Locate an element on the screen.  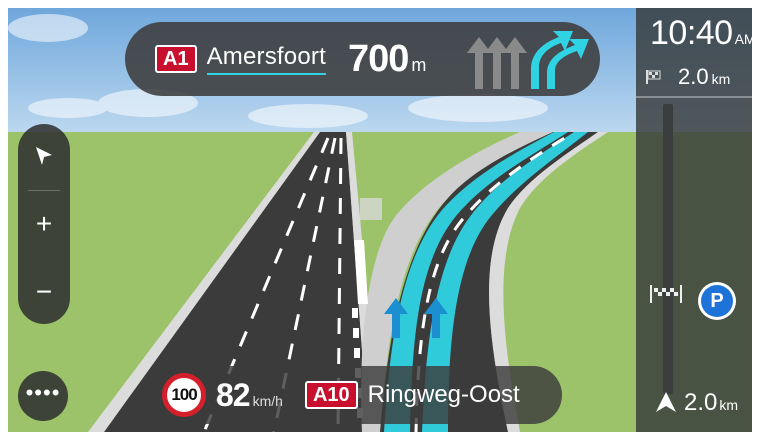
arrival-time: 10:40 AM is located at coordinates (701, 33).